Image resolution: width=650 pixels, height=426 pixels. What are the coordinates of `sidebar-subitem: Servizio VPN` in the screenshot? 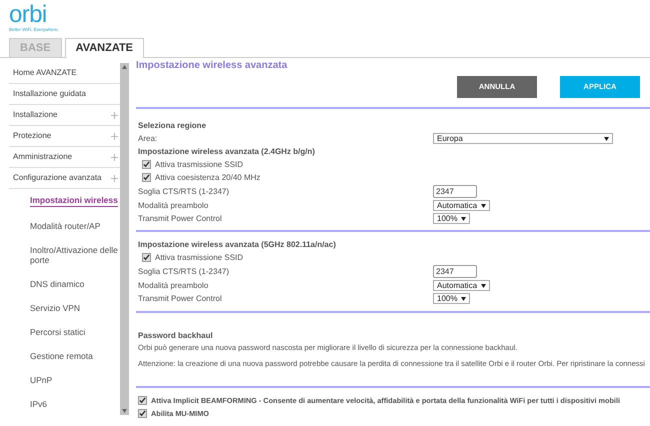 It's located at (74, 308).